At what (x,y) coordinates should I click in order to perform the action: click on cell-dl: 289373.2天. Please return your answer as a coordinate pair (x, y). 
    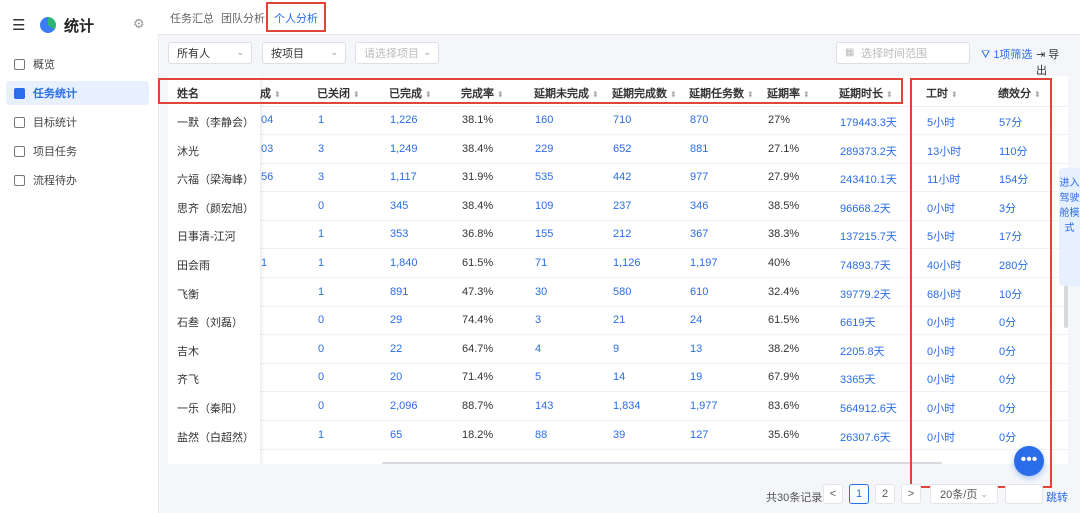
    Looking at the image, I should click on (868, 151).